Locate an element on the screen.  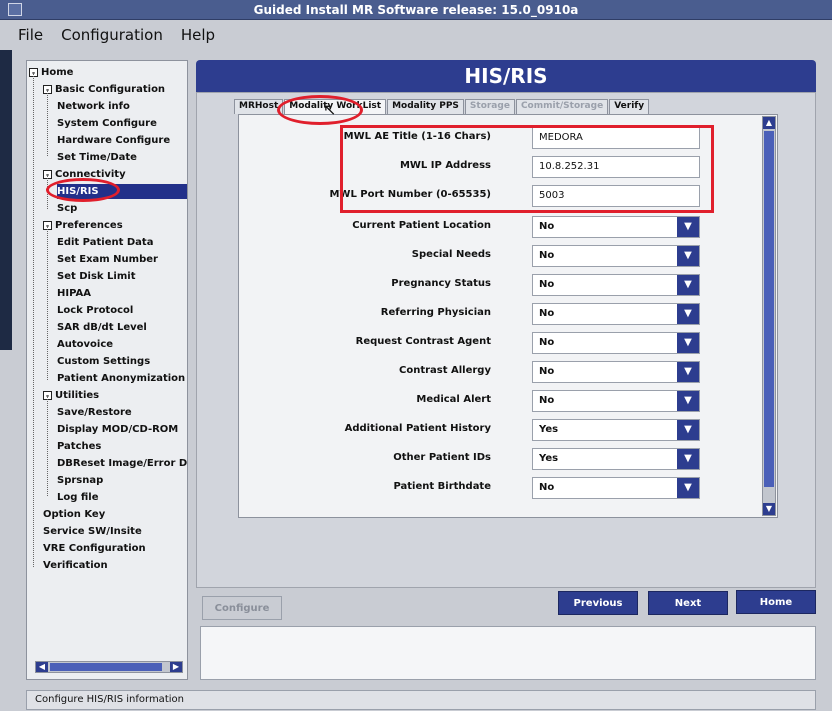
sidebar-item-label: Utilities is located at coordinates (77, 395).